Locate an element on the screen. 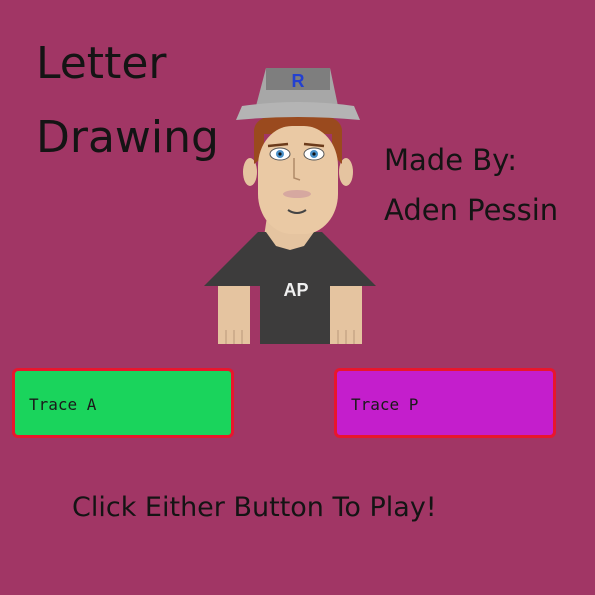 The width and height of the screenshot is (595, 595). title-line-2: Drawing is located at coordinates (127, 137).